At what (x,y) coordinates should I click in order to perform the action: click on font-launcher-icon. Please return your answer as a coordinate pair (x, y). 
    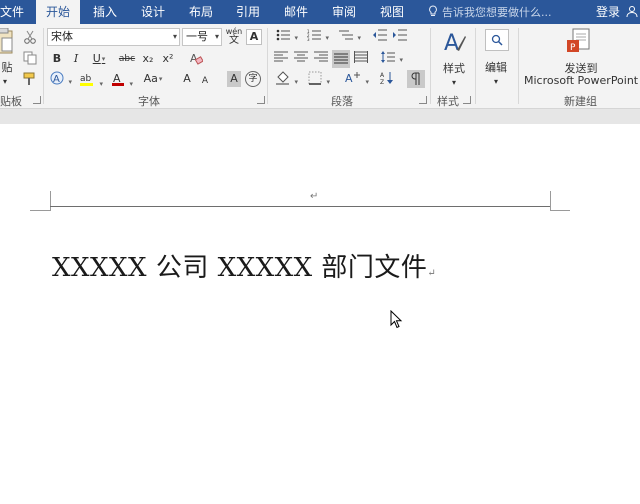
    Looking at the image, I should click on (261, 100).